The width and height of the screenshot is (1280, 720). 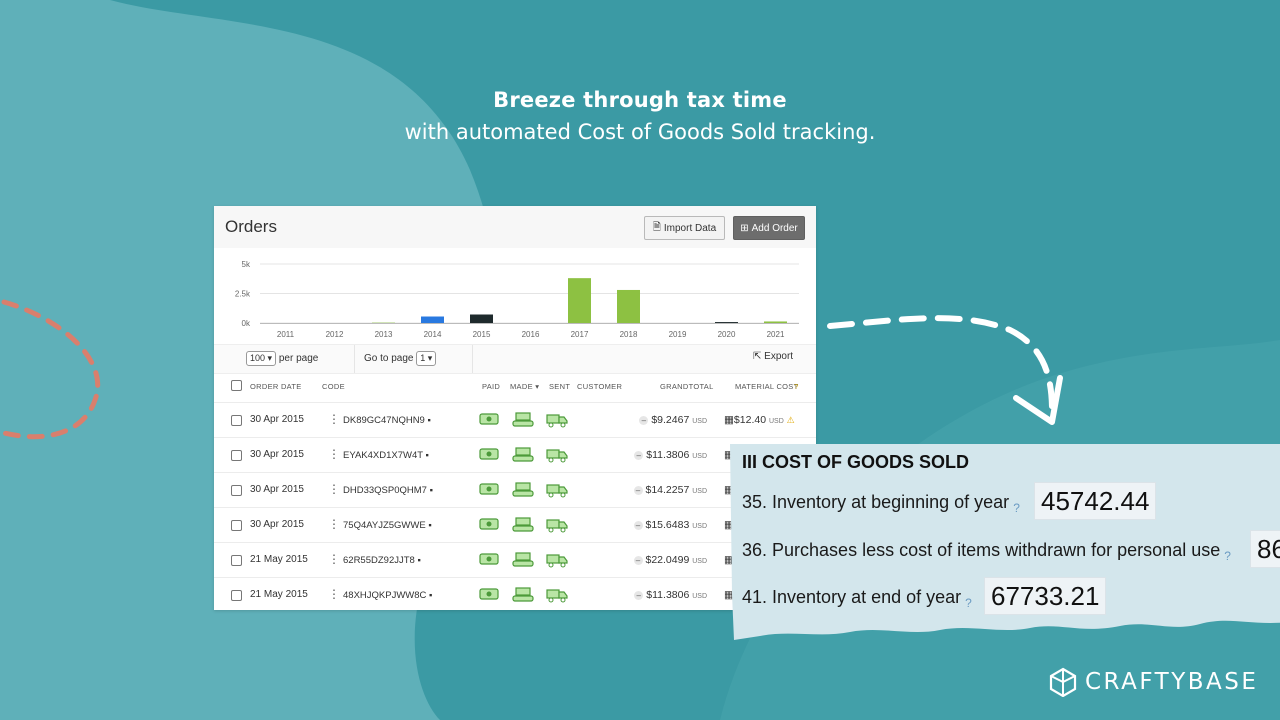 What do you see at coordinates (423, 358) in the screenshot?
I see `go-to-page-value: 1` at bounding box center [423, 358].